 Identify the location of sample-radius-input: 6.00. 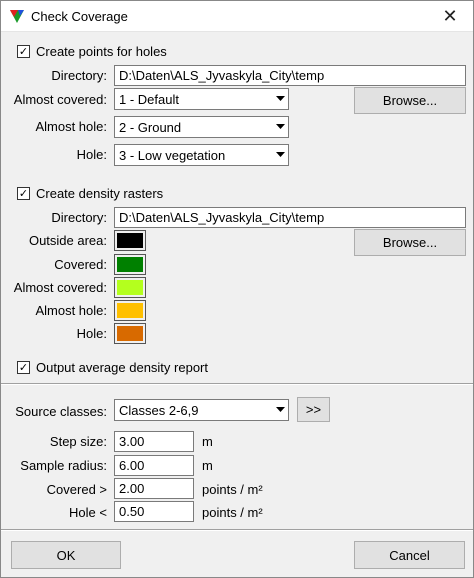
(154, 465).